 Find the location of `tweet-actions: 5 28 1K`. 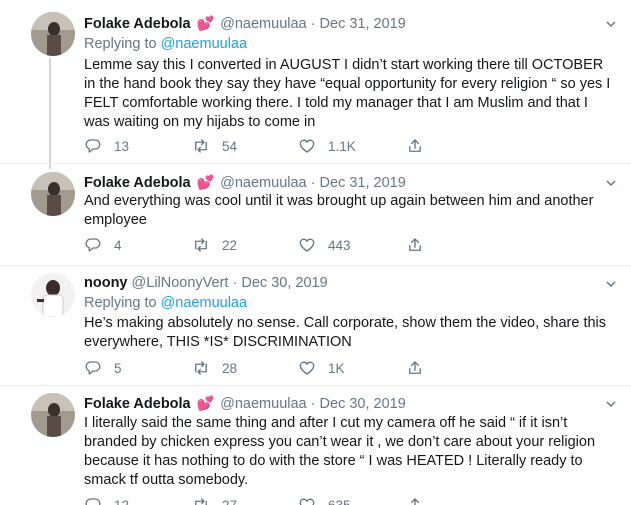

tweet-actions: 5 28 1K is located at coordinates (304, 368).